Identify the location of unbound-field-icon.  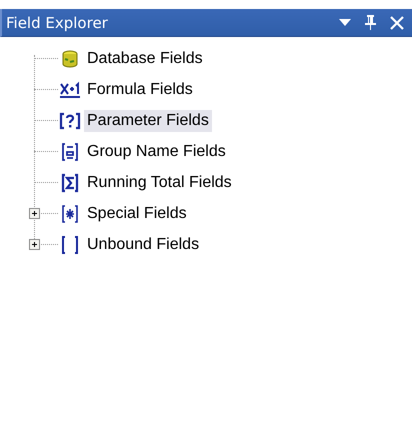
(70, 244).